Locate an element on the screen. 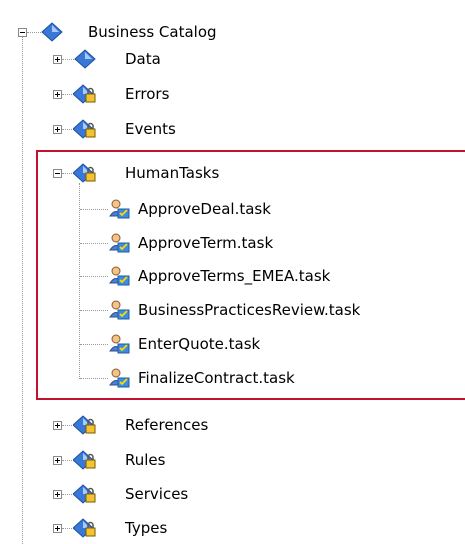  tree-item-services: Services is located at coordinates (156, 494).